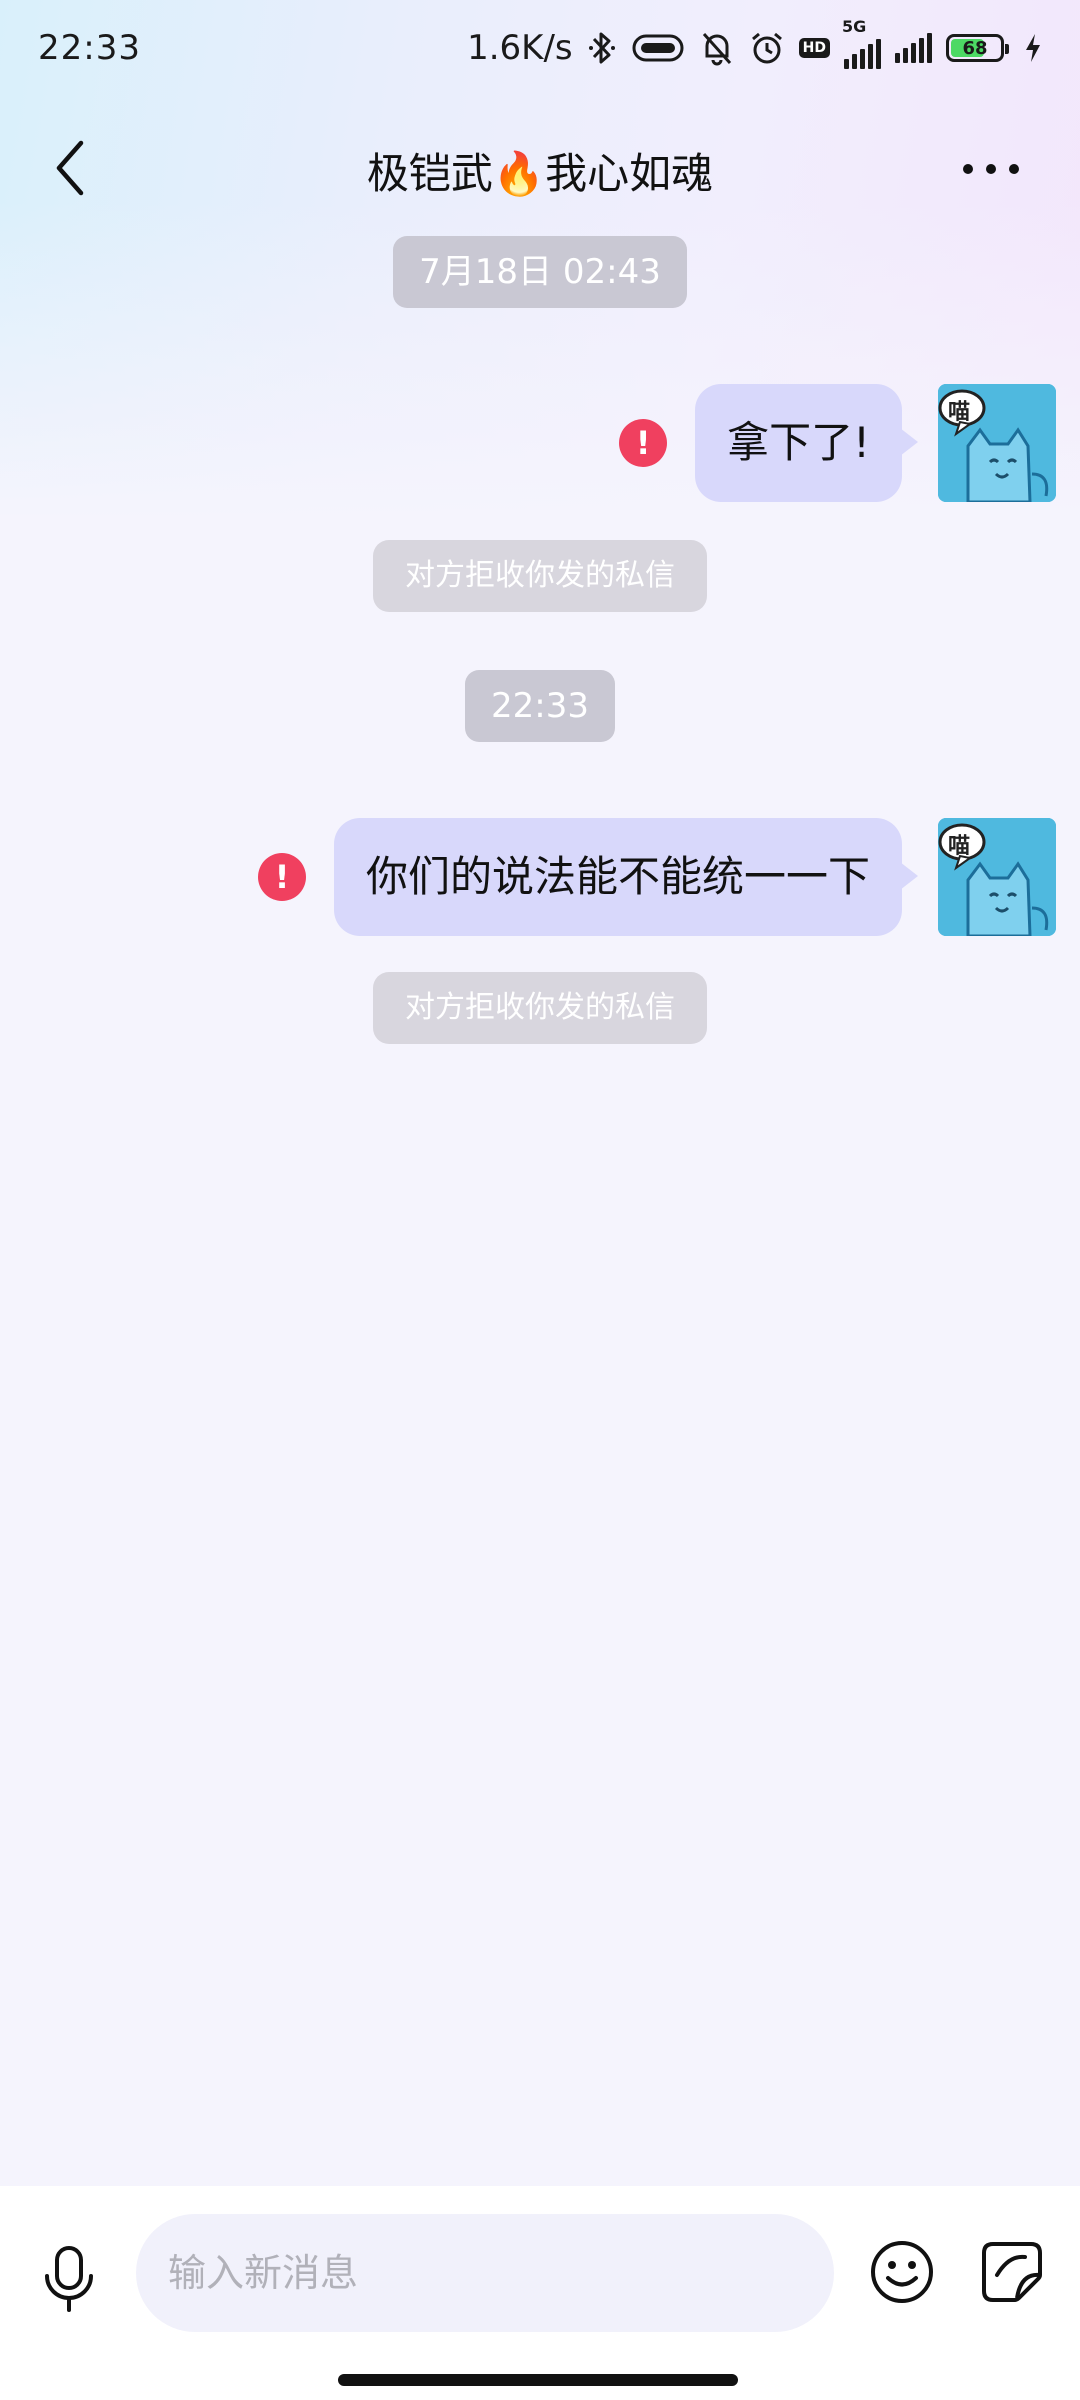 Image resolution: width=1080 pixels, height=2400 pixels. I want to click on bluetooth-icon, so click(602, 48).